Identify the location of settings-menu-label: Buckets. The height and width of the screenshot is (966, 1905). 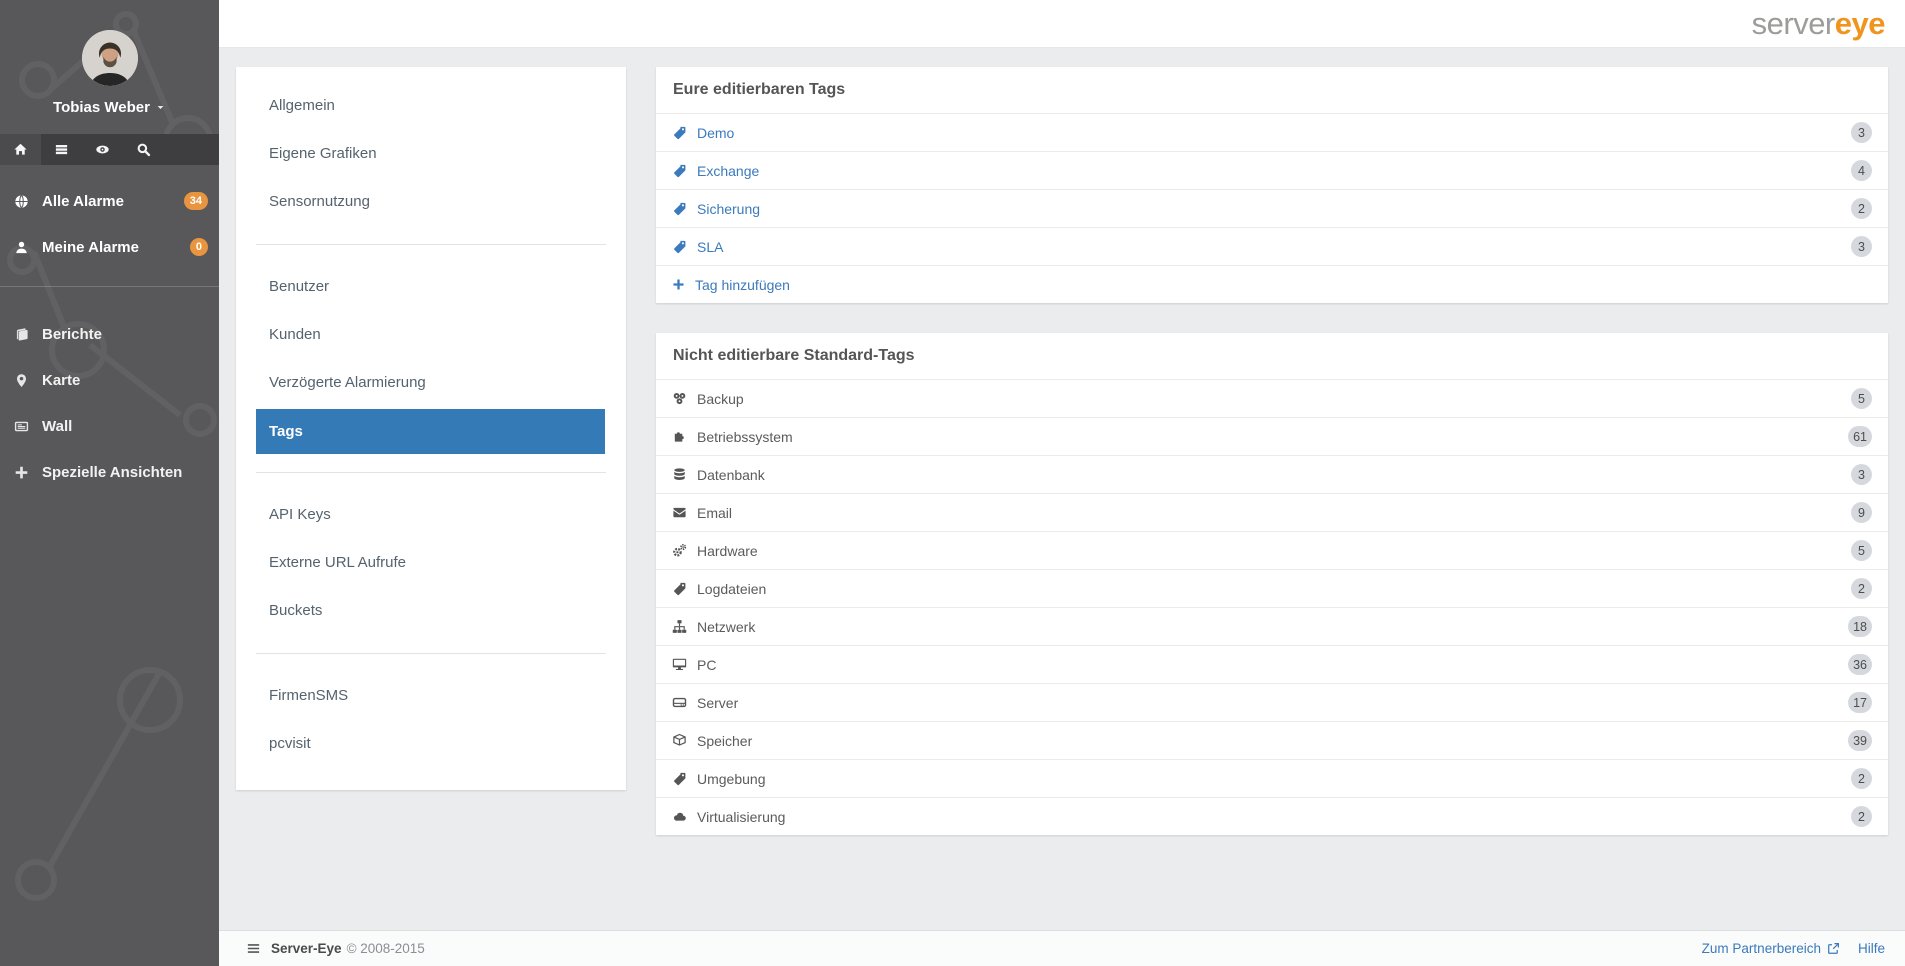
(296, 610).